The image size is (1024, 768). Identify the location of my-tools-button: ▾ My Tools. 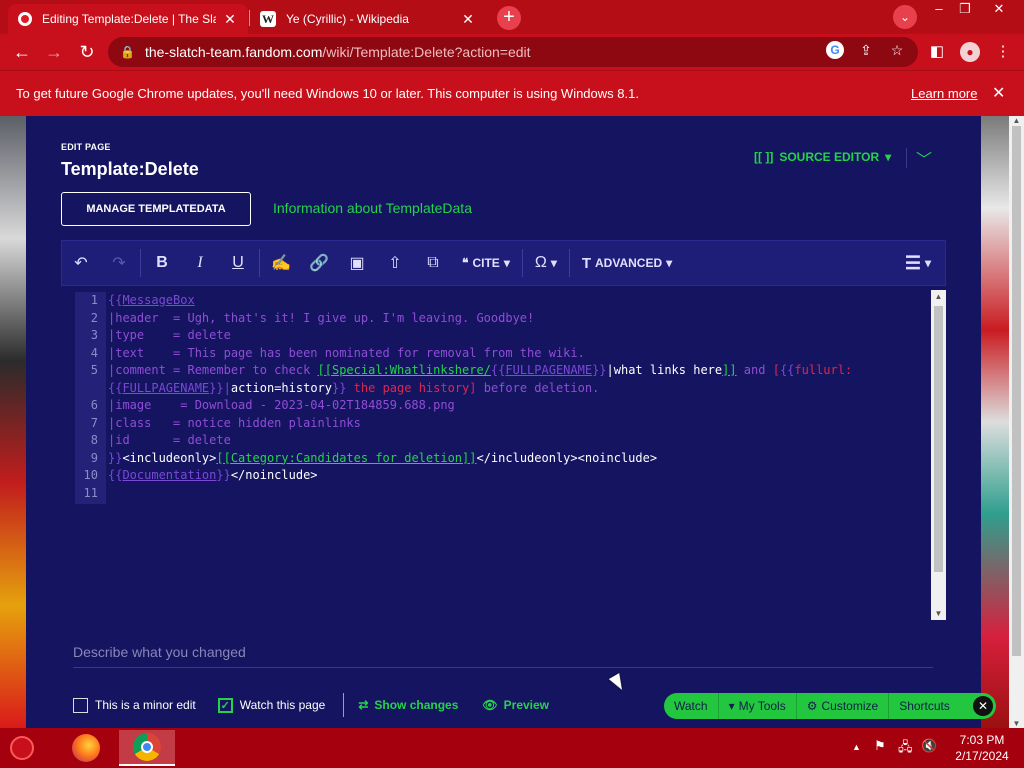
(758, 706).